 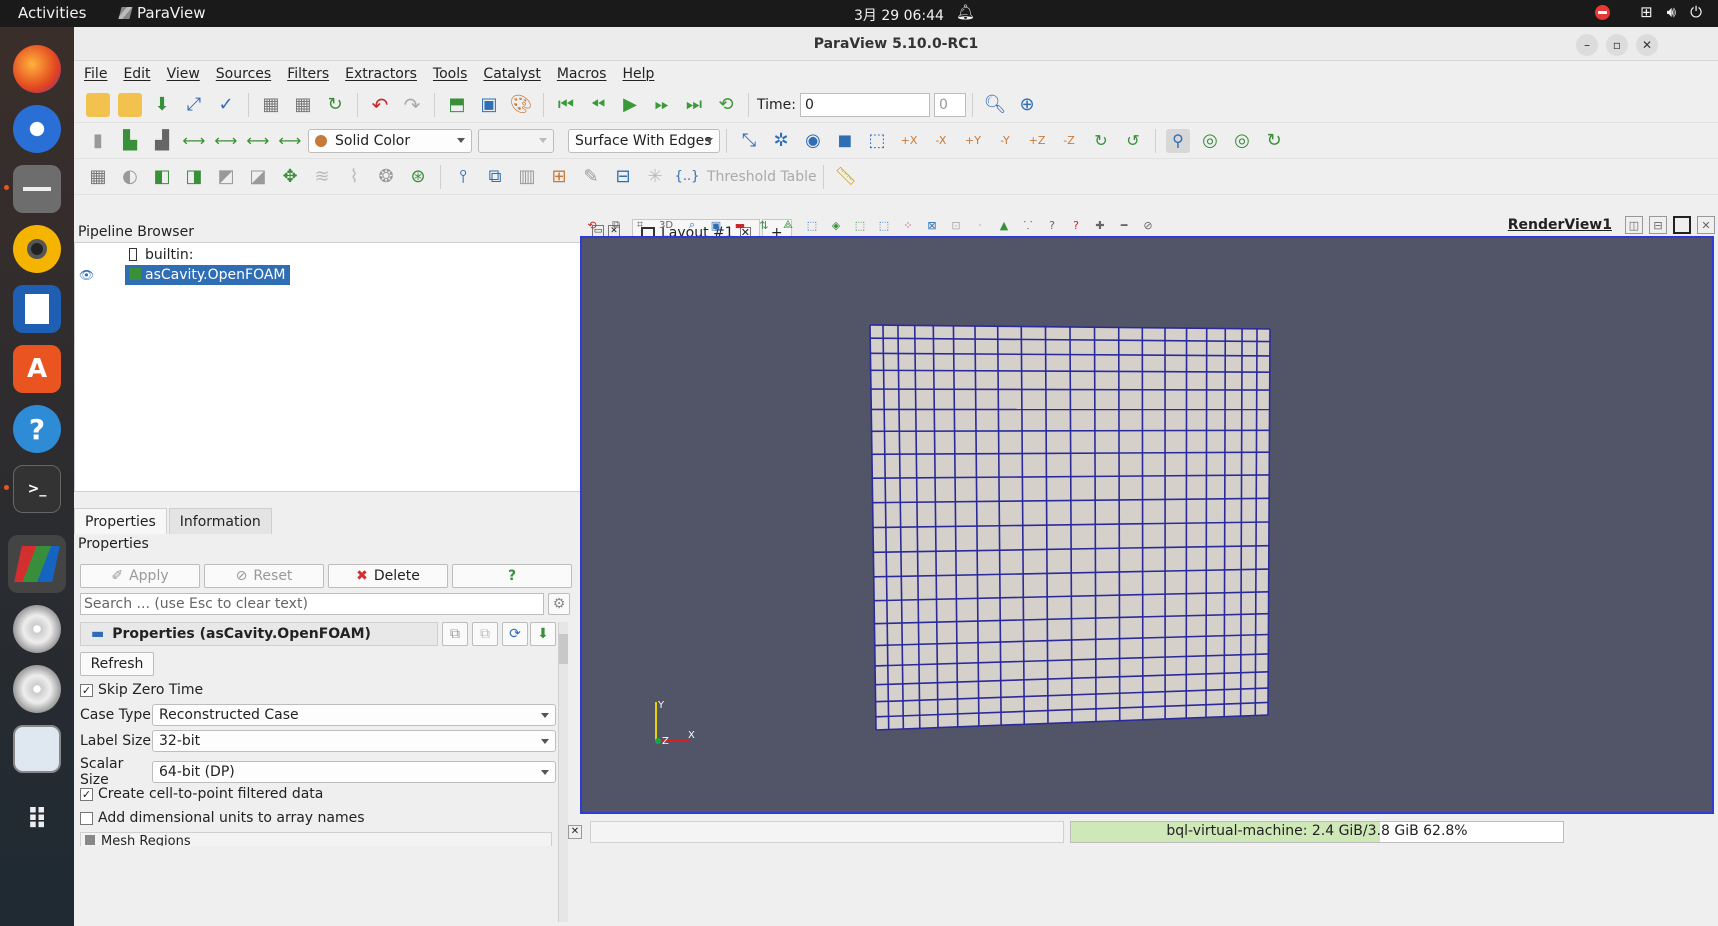 What do you see at coordinates (316, 839) in the screenshot?
I see `mesh-regions-section: Mesh Regions` at bounding box center [316, 839].